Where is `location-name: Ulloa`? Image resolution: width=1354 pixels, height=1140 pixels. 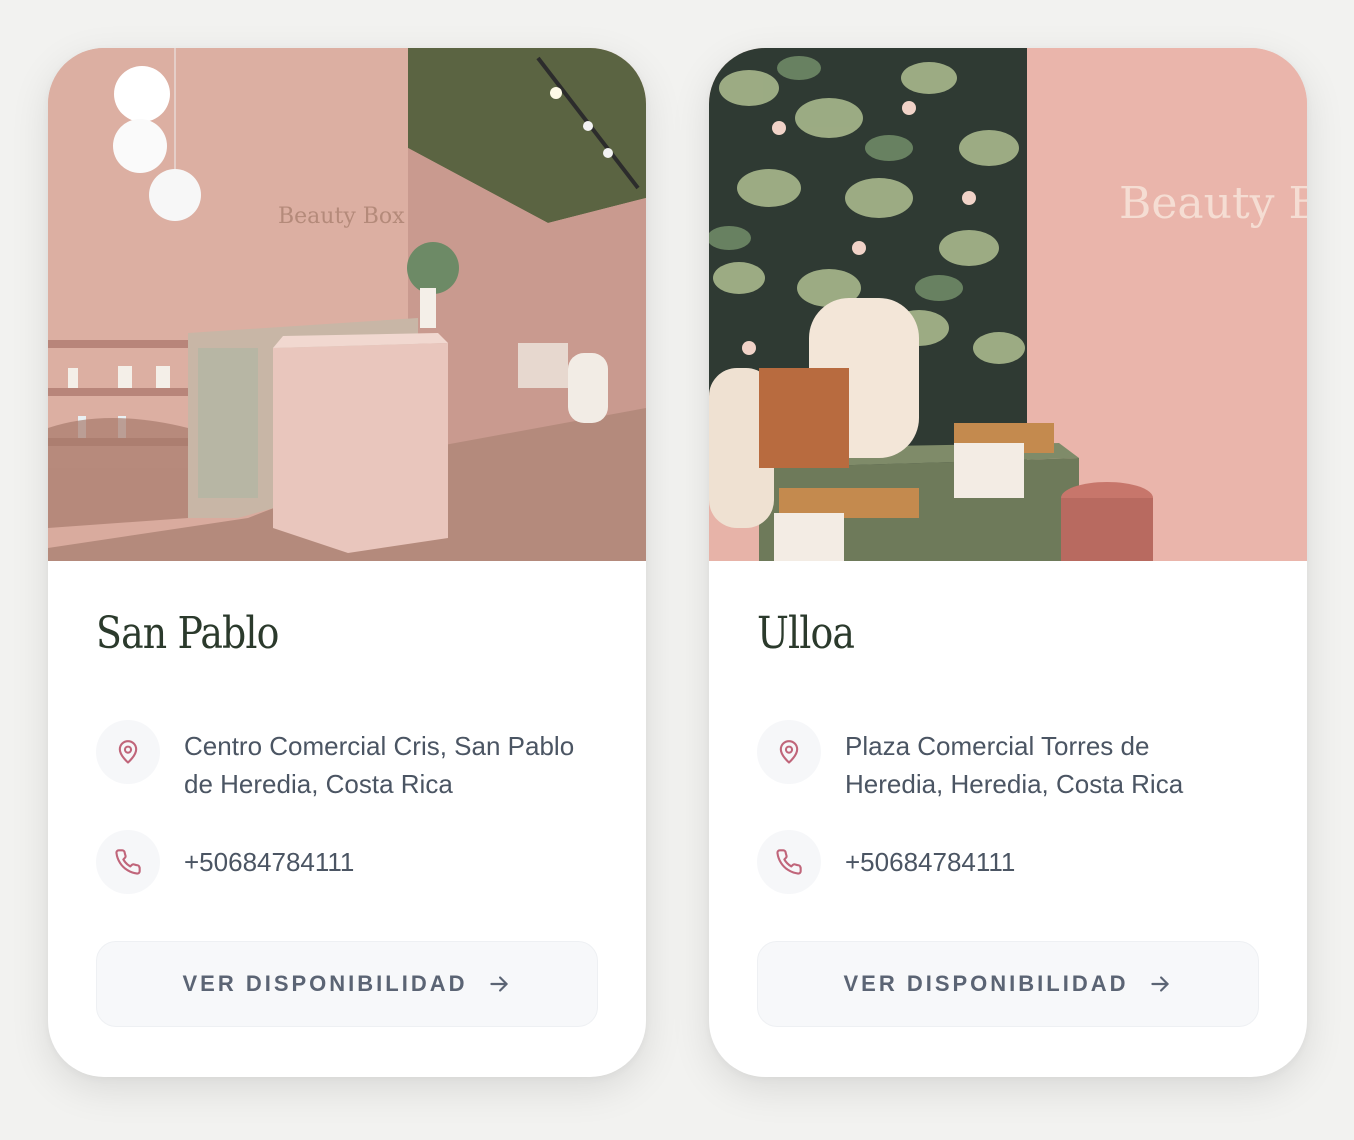
location-name: Ulloa is located at coordinates (806, 633).